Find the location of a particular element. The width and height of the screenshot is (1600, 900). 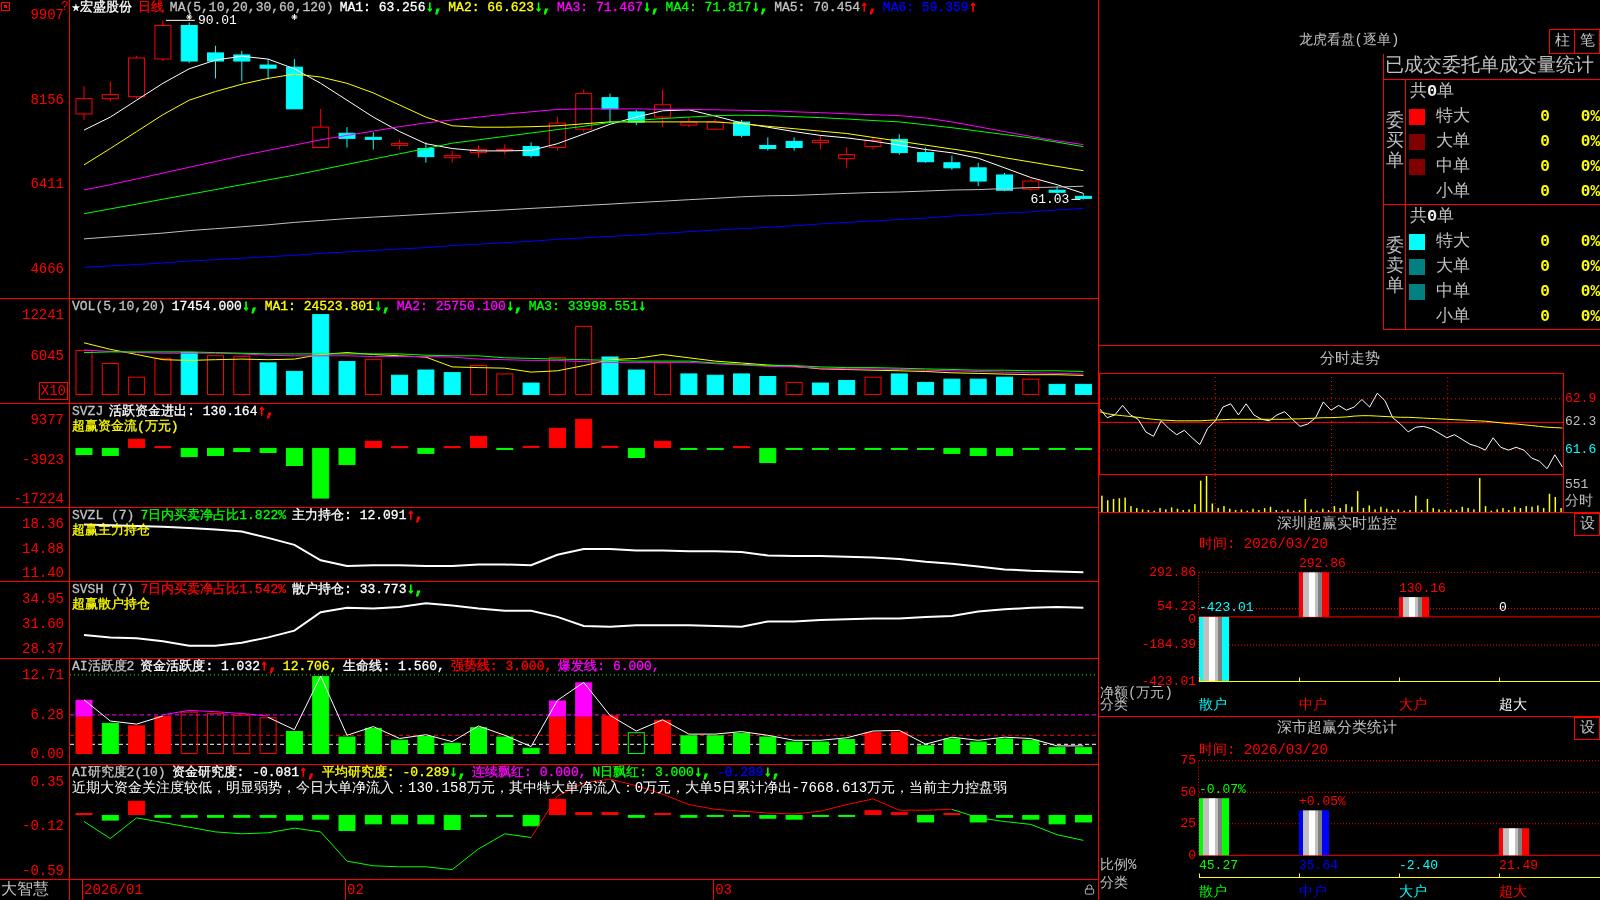

axis-tick-label: 9907 is located at coordinates (47, 15).